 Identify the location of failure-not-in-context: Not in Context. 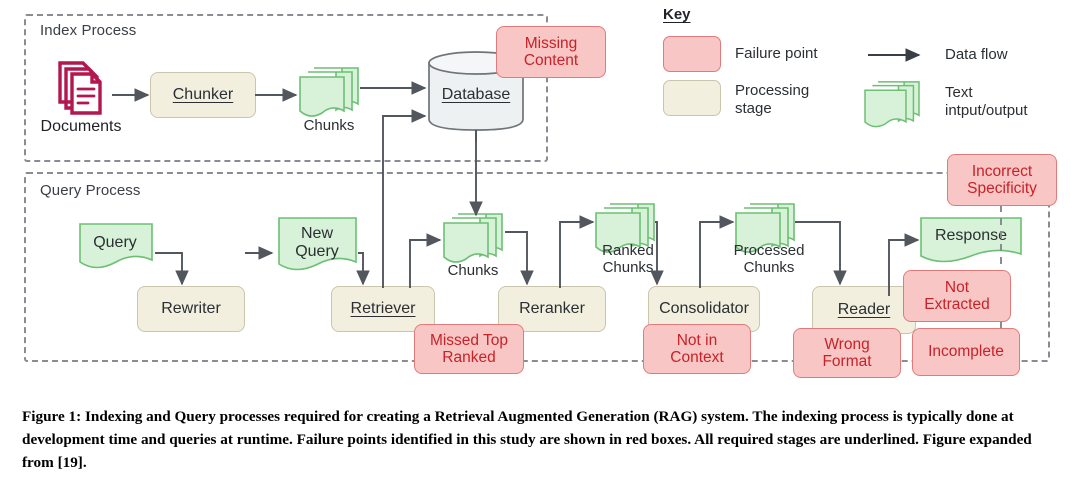
(697, 349).